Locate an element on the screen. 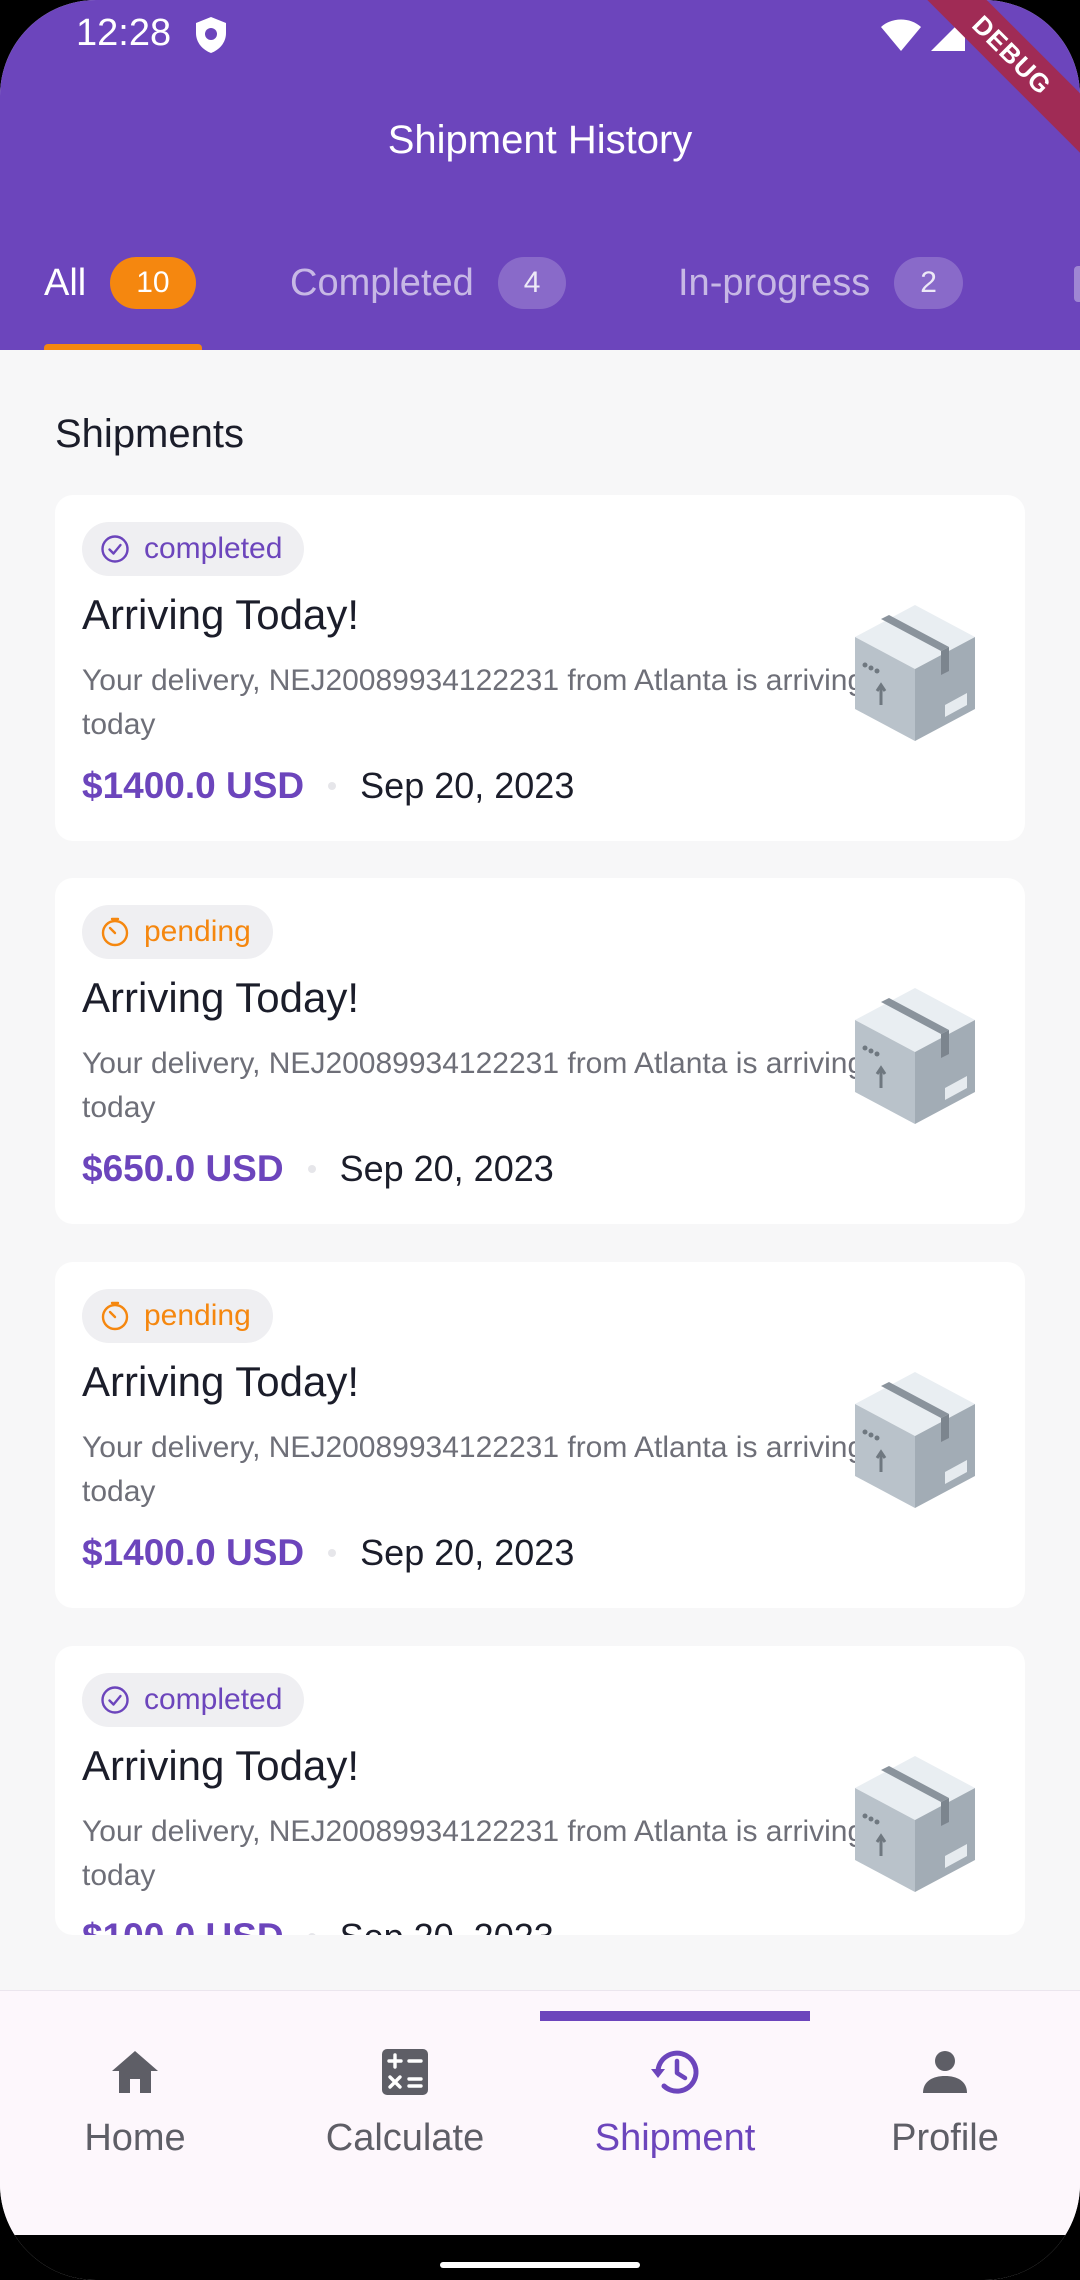 The image size is (1080, 2280). shipment-footer: $650.0 USD Sep 20, 2023 is located at coordinates (318, 1169).